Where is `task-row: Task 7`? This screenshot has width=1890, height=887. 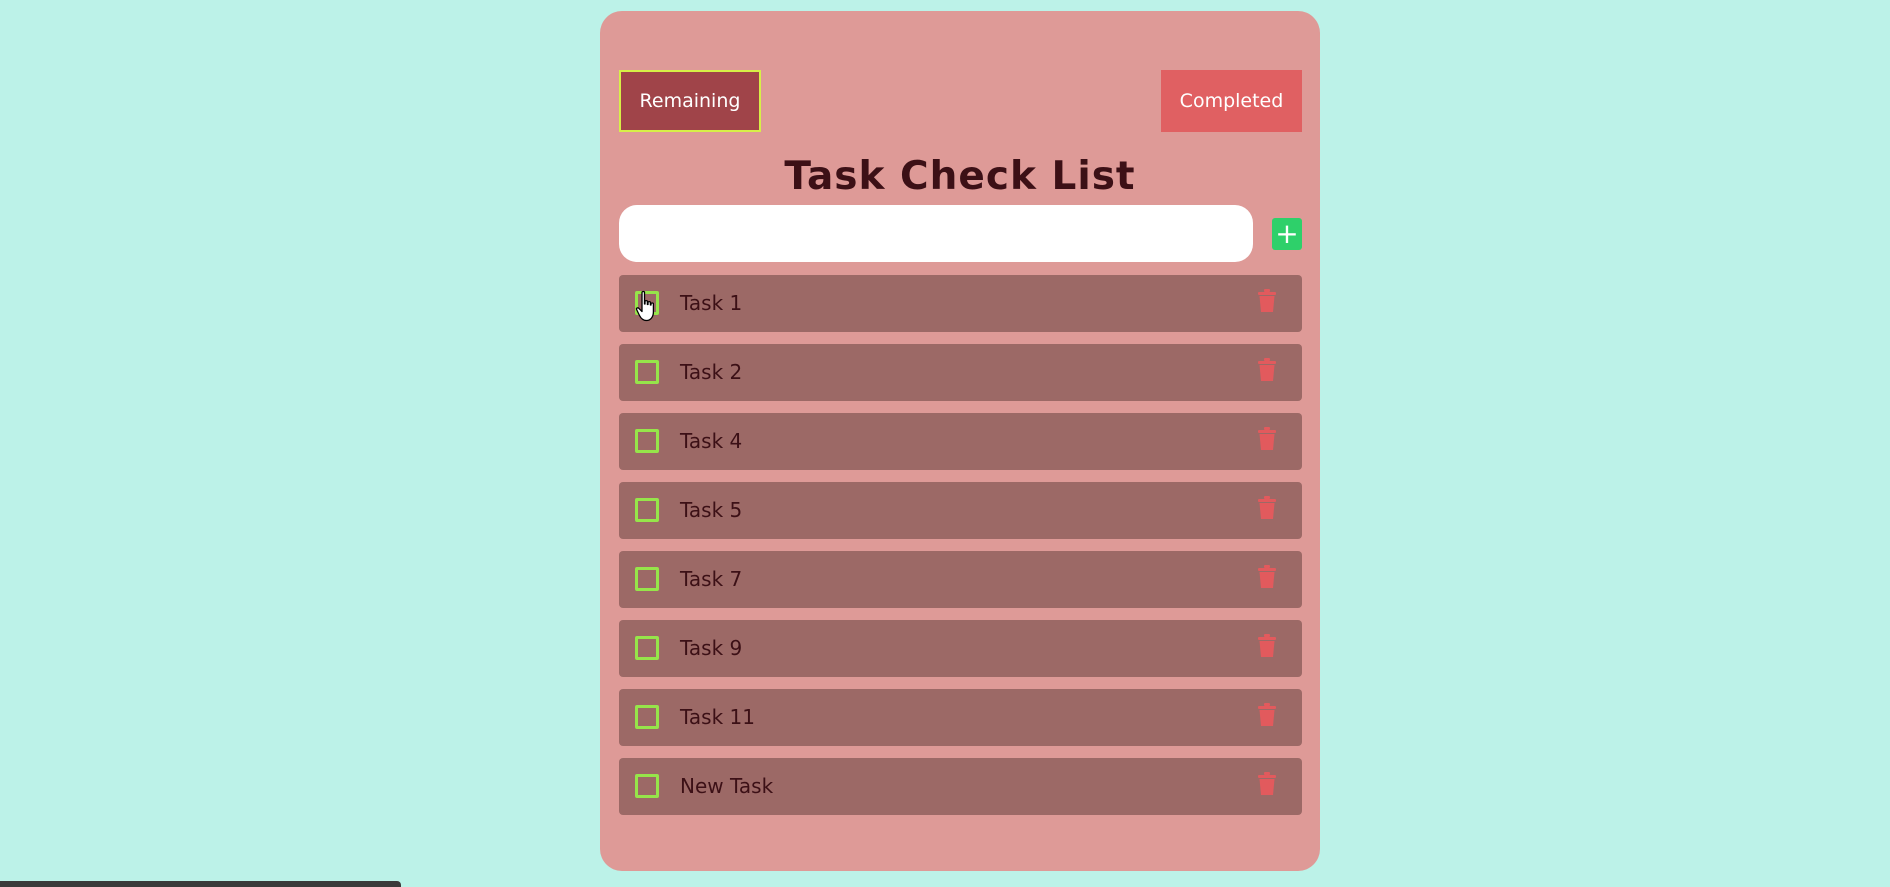
task-row: Task 7 is located at coordinates (960, 579).